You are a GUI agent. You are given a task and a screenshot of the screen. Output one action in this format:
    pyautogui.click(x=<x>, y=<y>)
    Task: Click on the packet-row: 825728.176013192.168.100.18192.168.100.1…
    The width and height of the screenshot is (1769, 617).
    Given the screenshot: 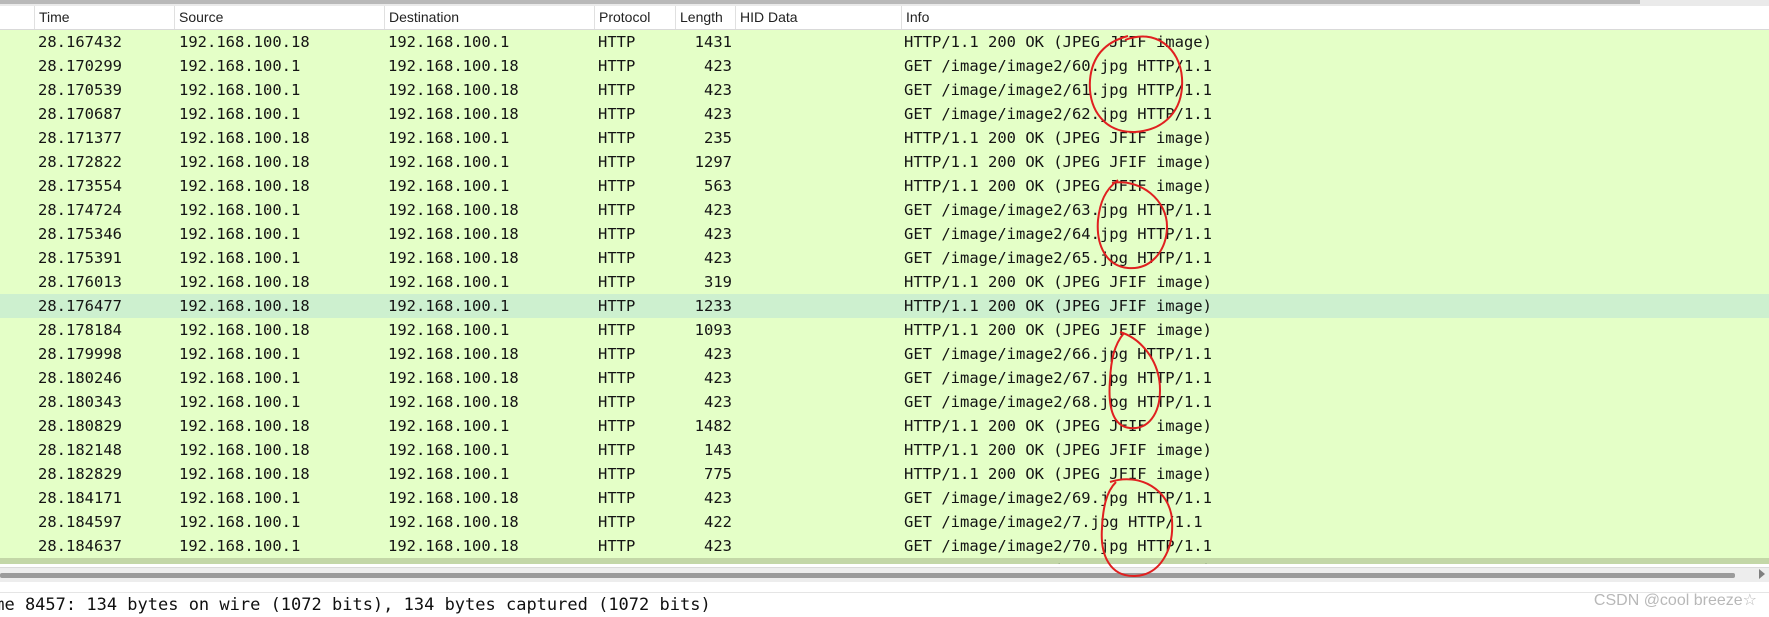 What is the action you would take?
    pyautogui.click(x=884, y=282)
    